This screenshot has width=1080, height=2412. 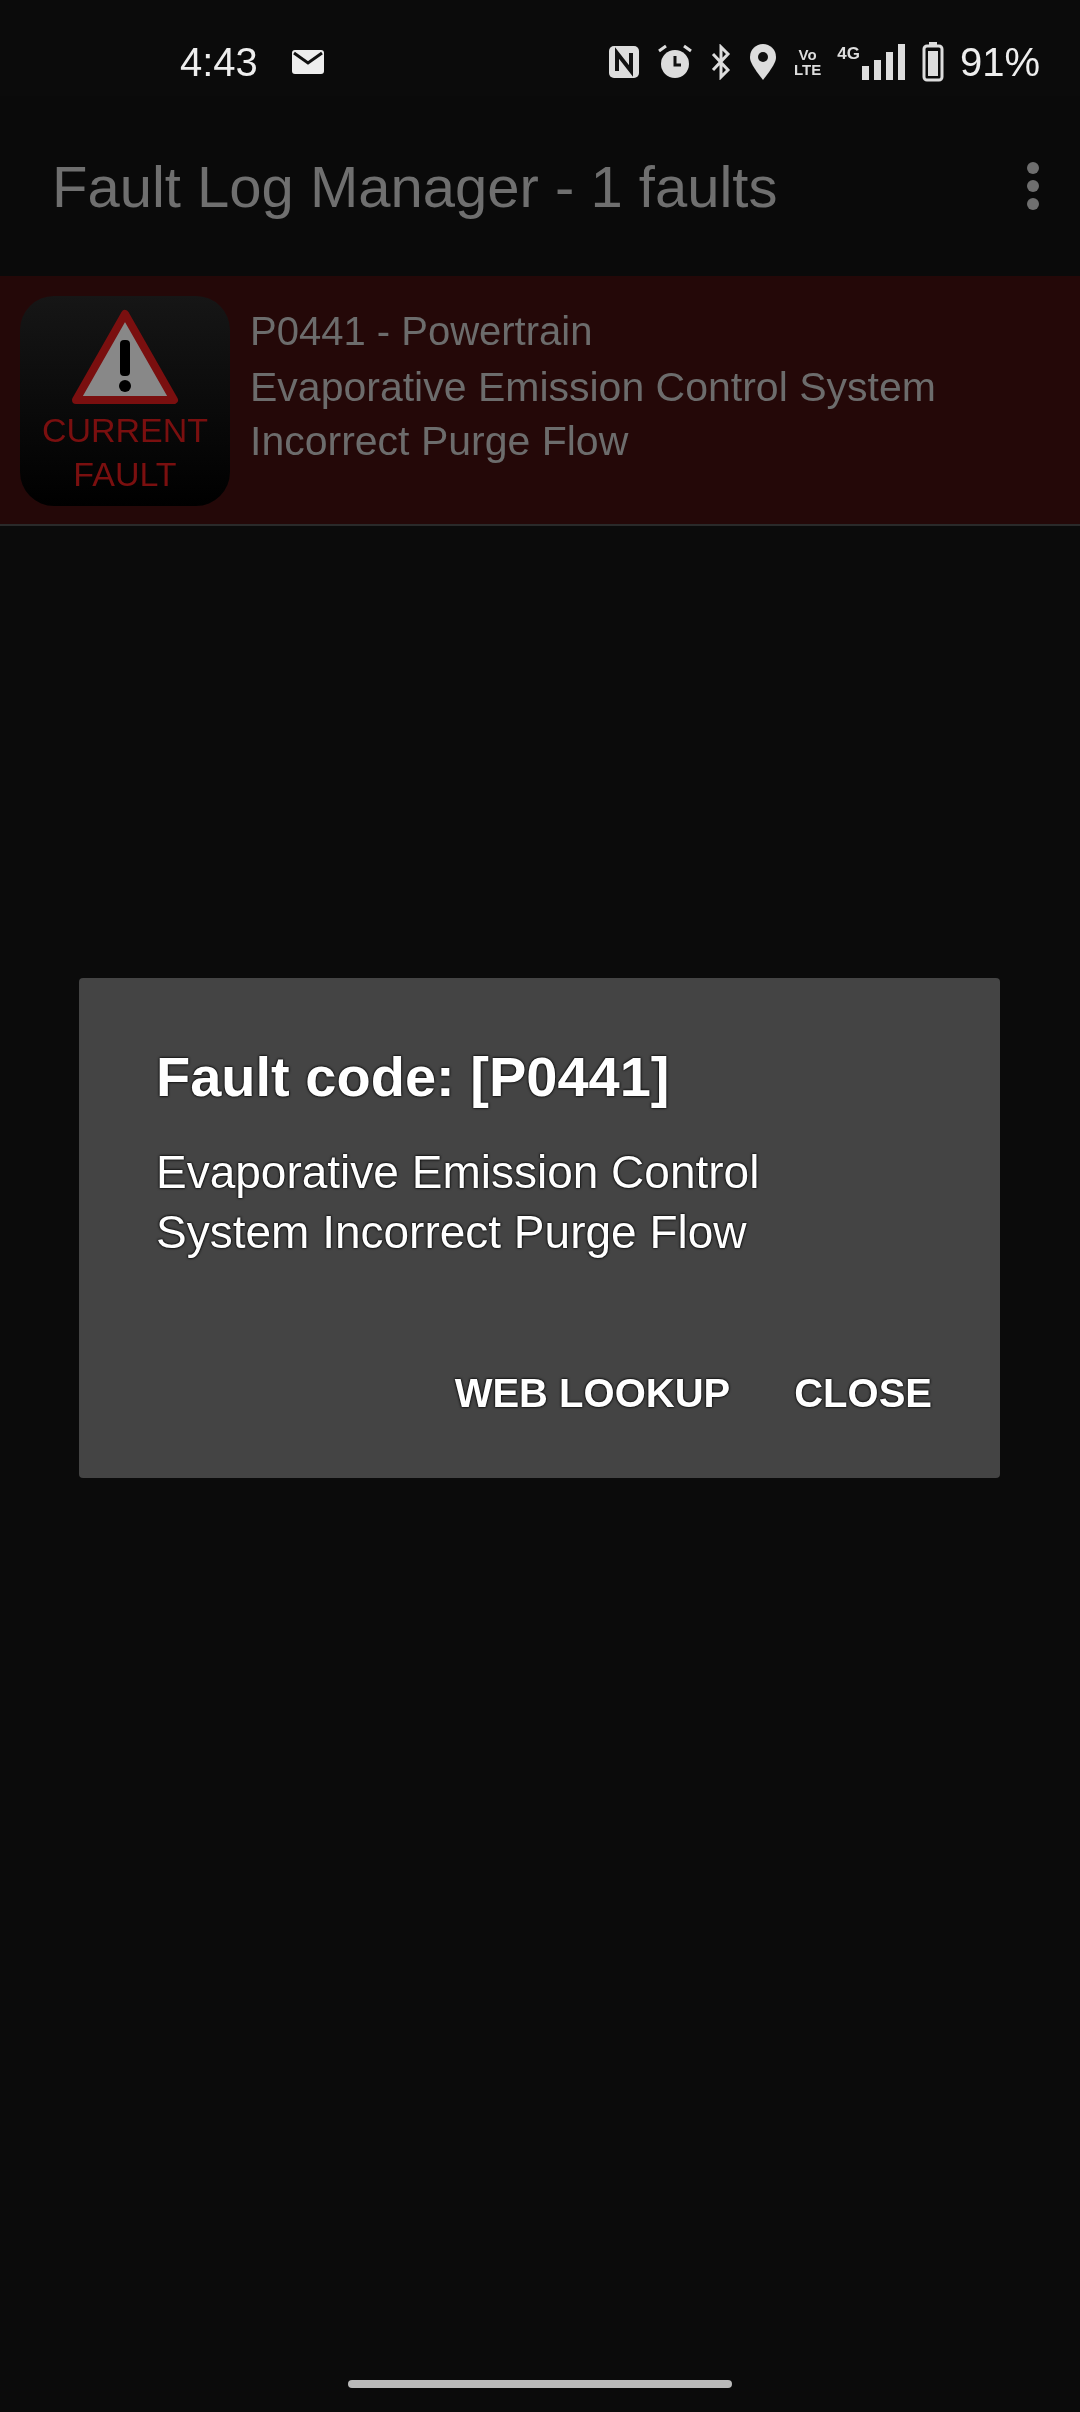 I want to click on dialog-button: CLOSE, so click(x=863, y=1393).